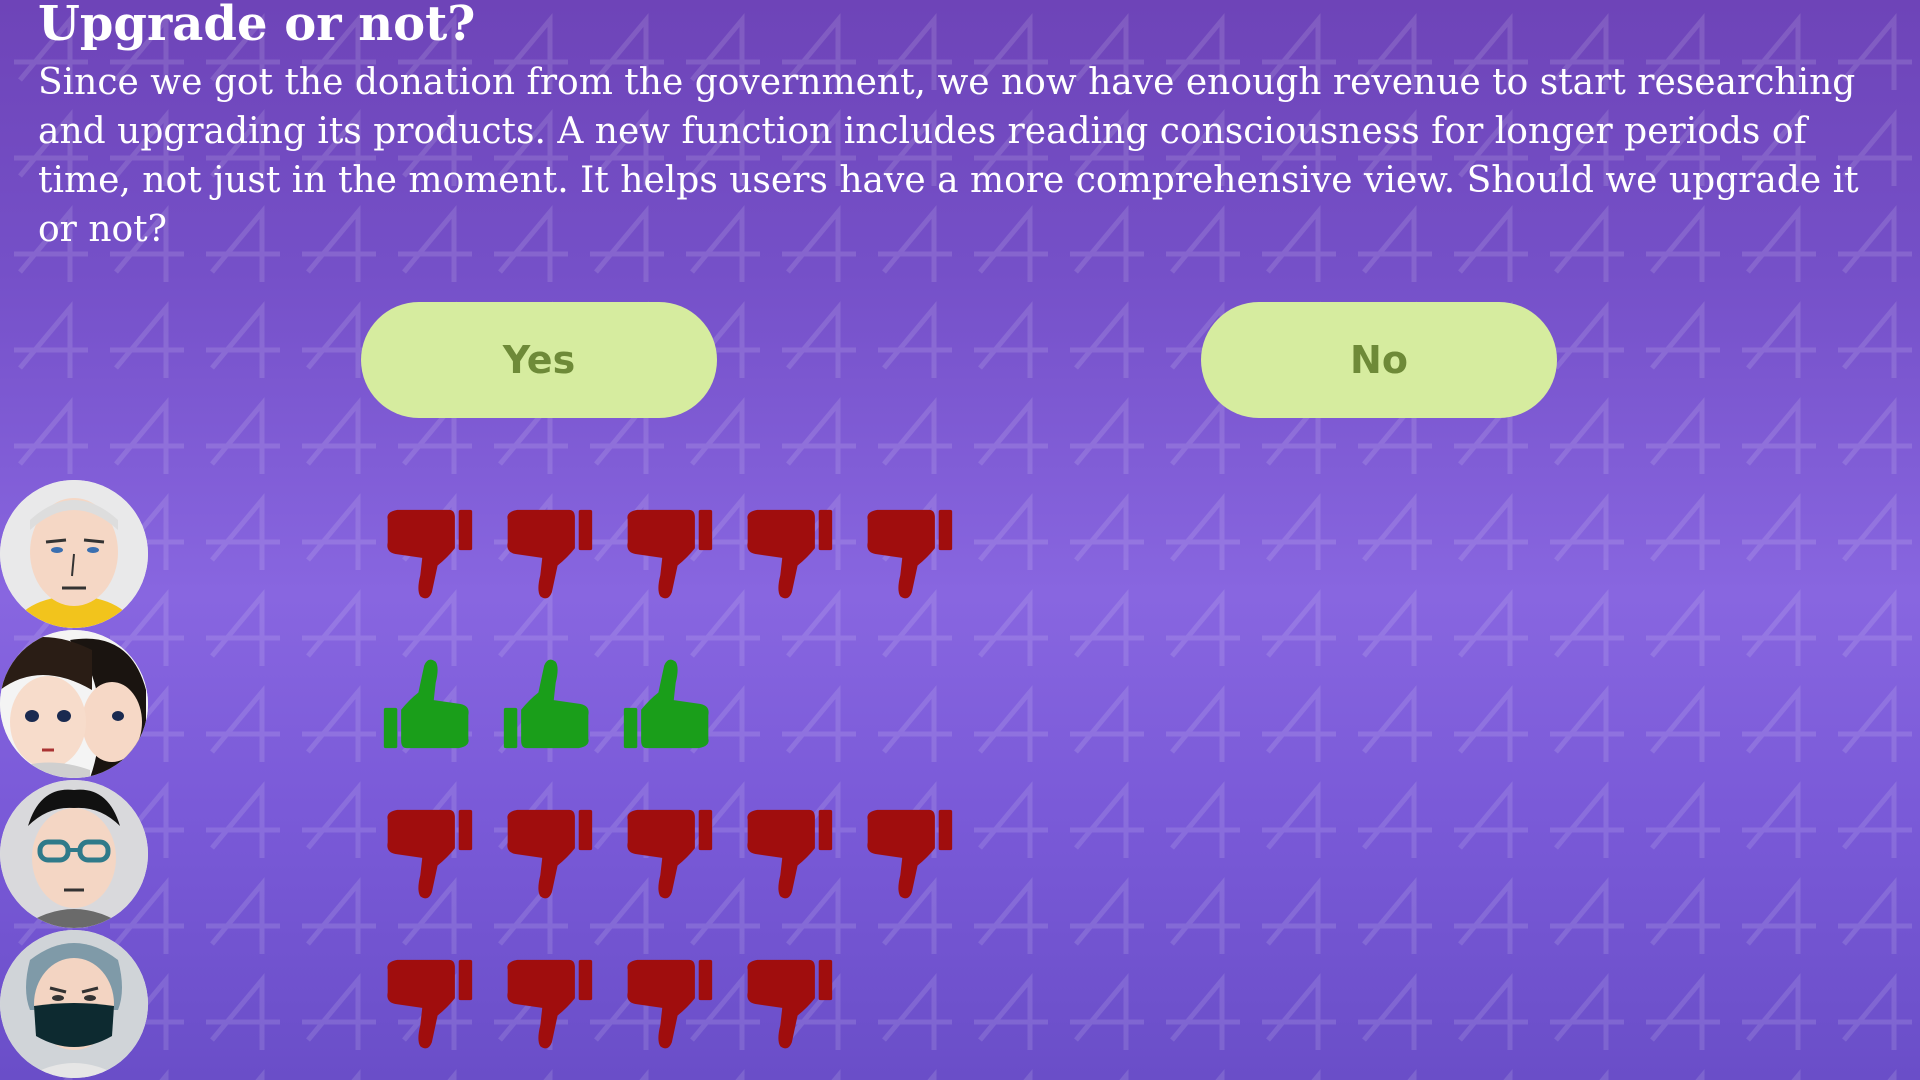 The width and height of the screenshot is (1920, 1080). What do you see at coordinates (74, 704) in the screenshot?
I see `twins-avatar-icon` at bounding box center [74, 704].